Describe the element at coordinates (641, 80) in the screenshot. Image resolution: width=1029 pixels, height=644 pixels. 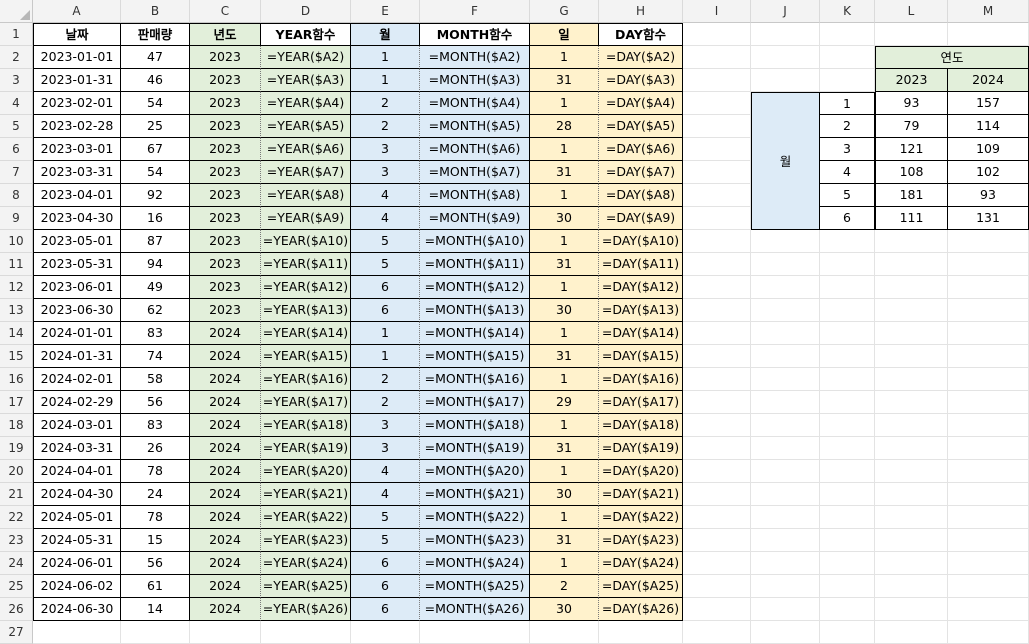
I see `table-cell: =DAY($A3)` at that location.